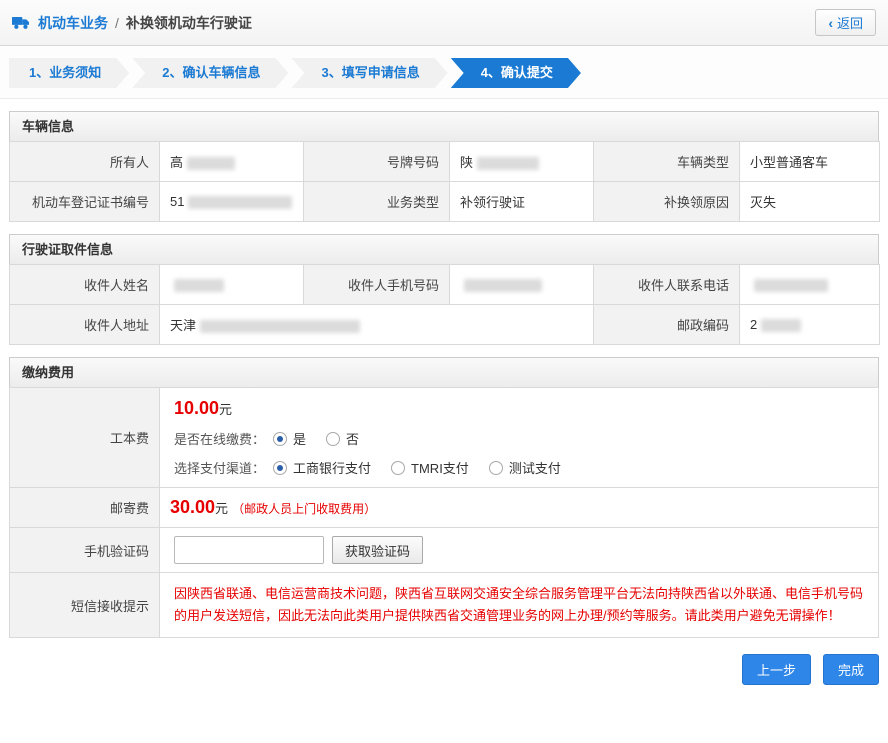 Image resolution: width=888 pixels, height=743 pixels. I want to click on postage-fee-content: 30.00元 （邮政人员上门收取费用）, so click(519, 507).